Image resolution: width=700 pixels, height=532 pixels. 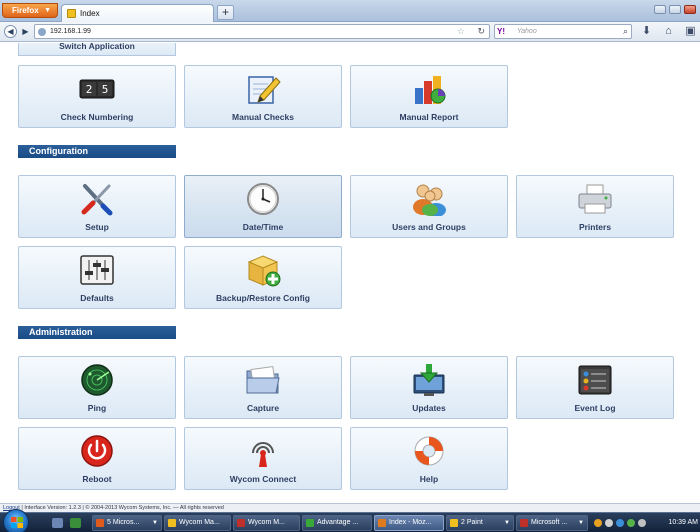 I want to click on tile-manual-checks: Manual Checks, so click(x=263, y=96).